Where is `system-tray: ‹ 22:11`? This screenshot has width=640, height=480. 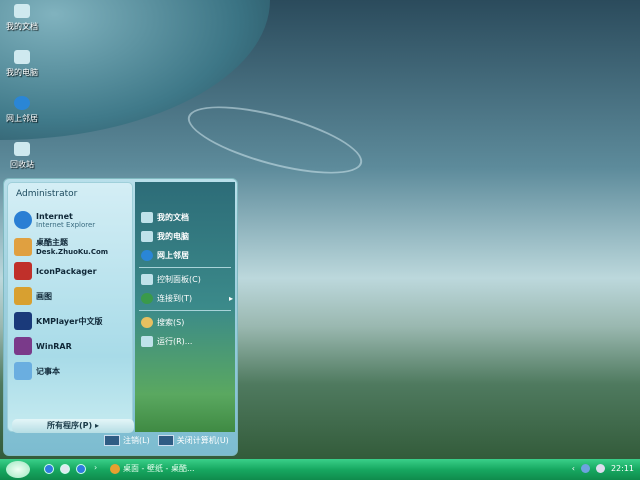 system-tray: ‹ 22:11 is located at coordinates (603, 468).